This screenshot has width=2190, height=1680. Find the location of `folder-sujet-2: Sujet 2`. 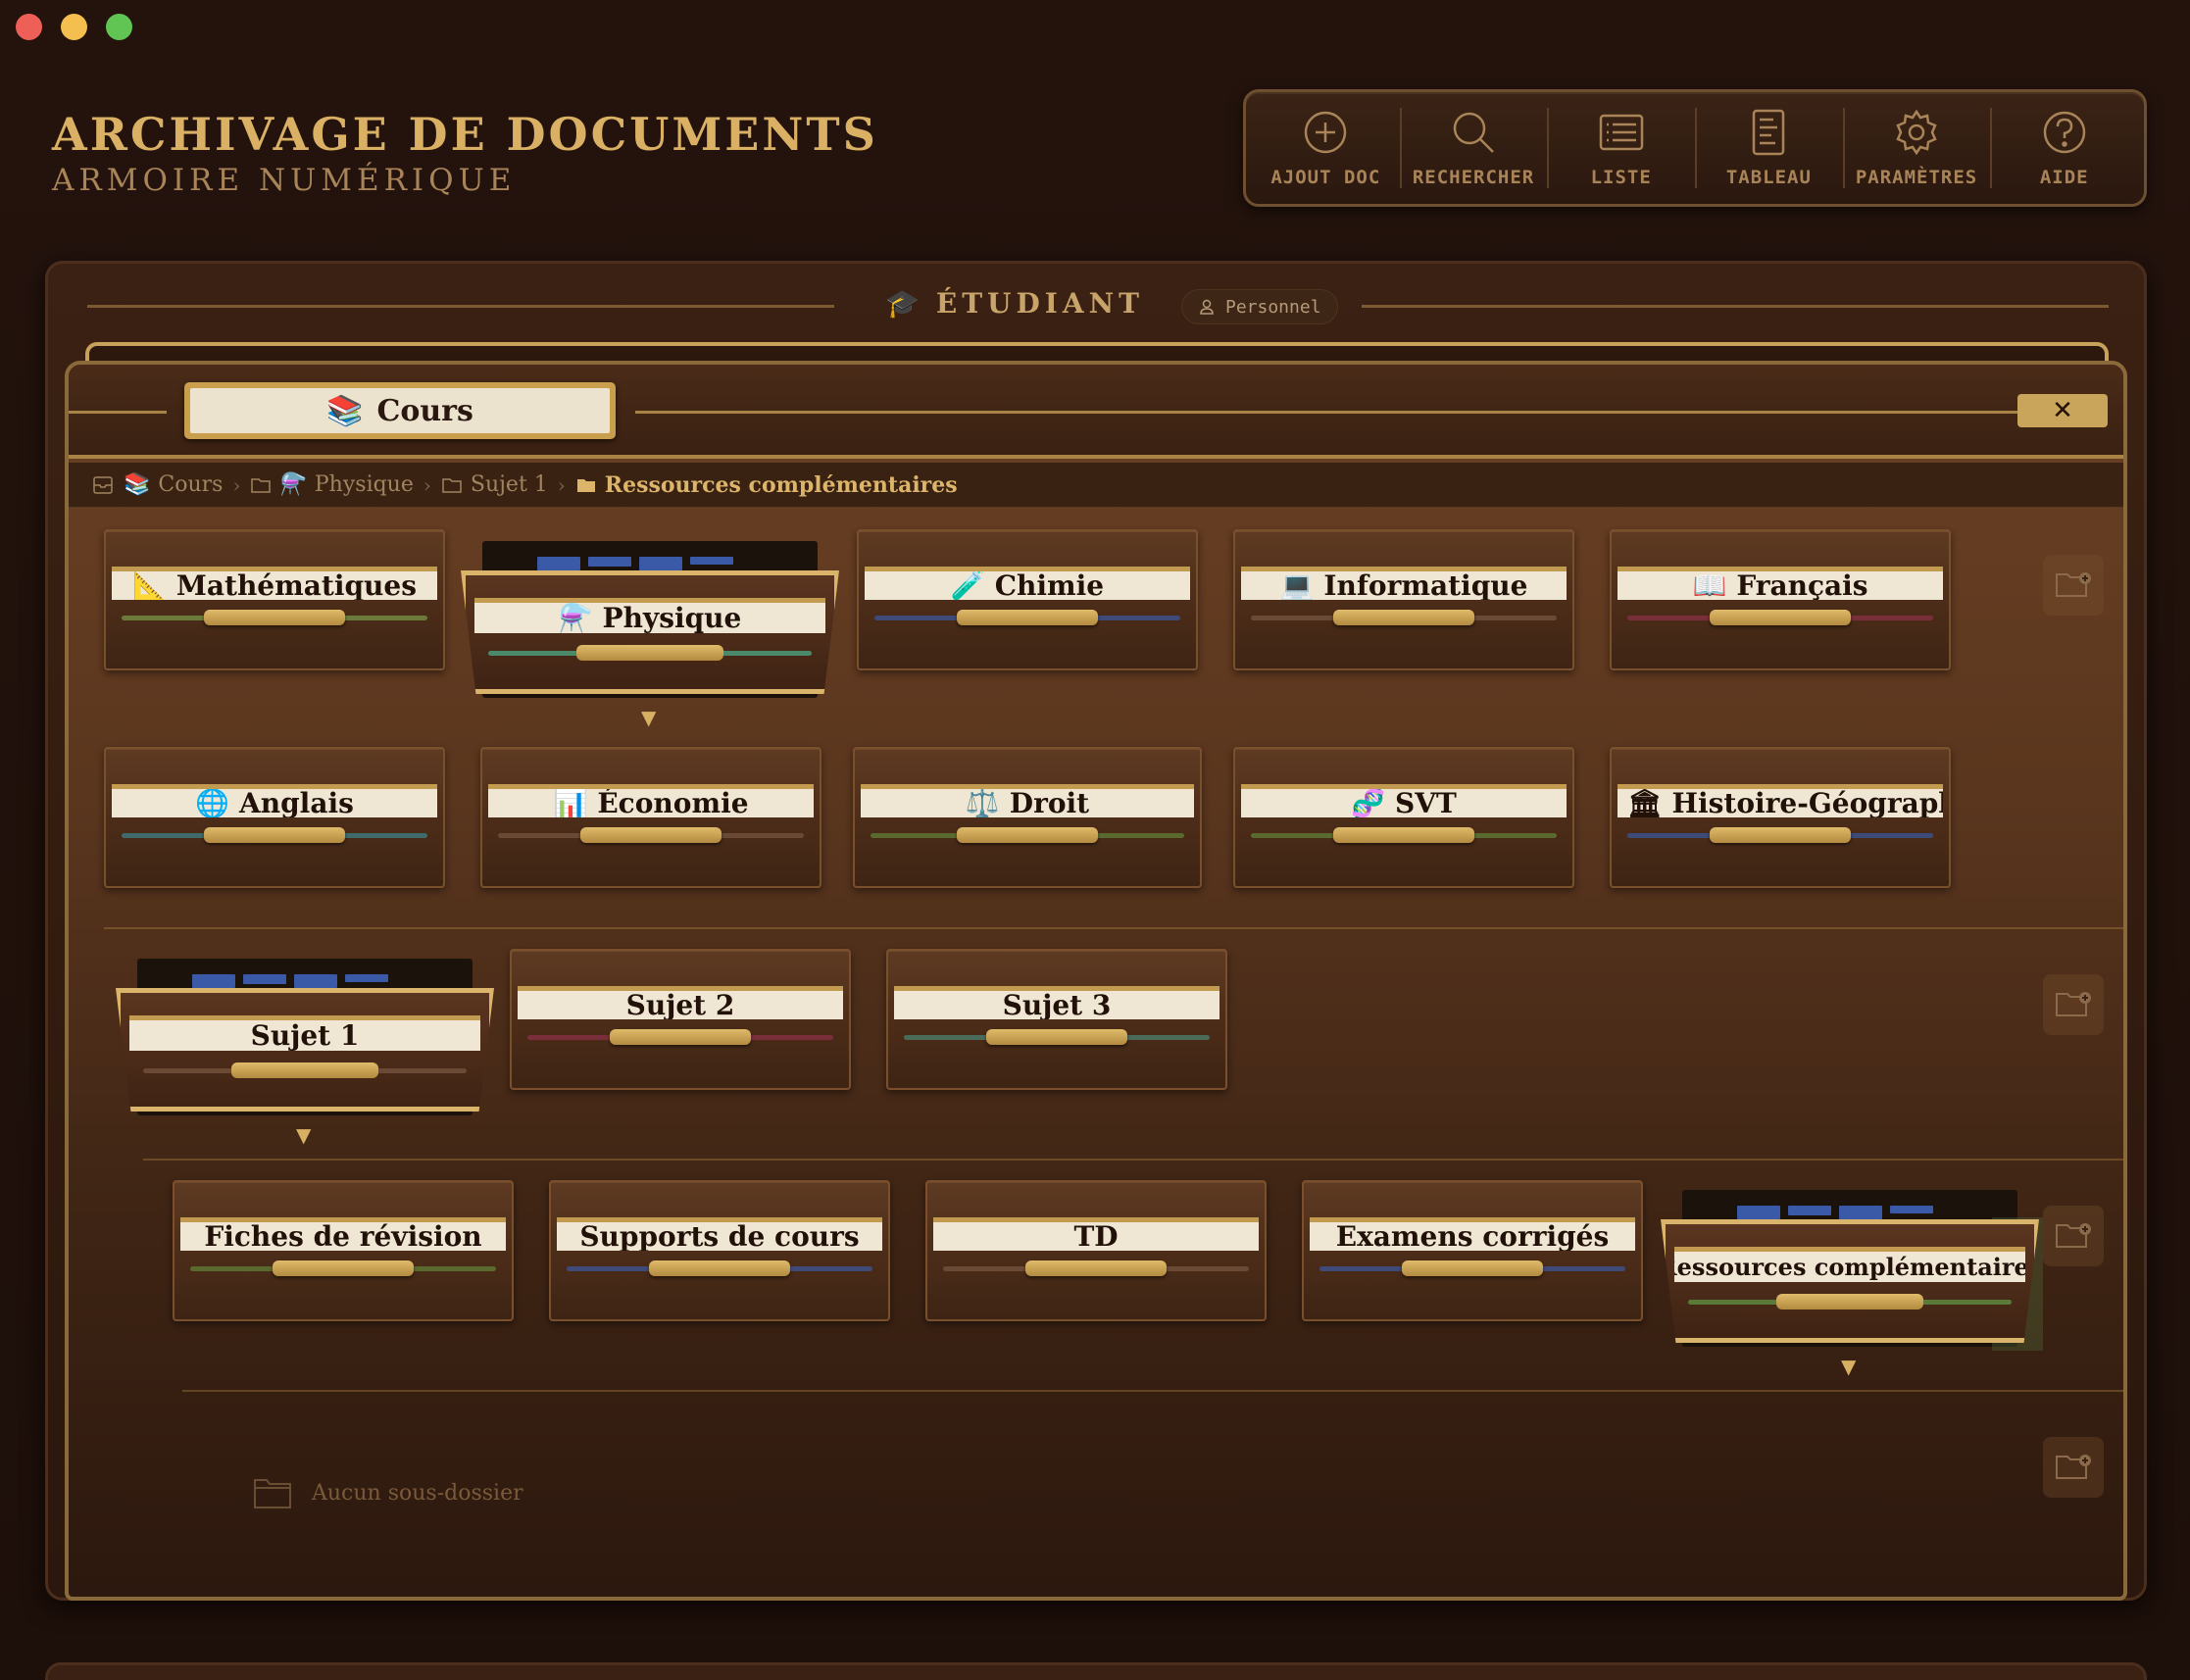

folder-sujet-2: Sujet 2 is located at coordinates (680, 1019).